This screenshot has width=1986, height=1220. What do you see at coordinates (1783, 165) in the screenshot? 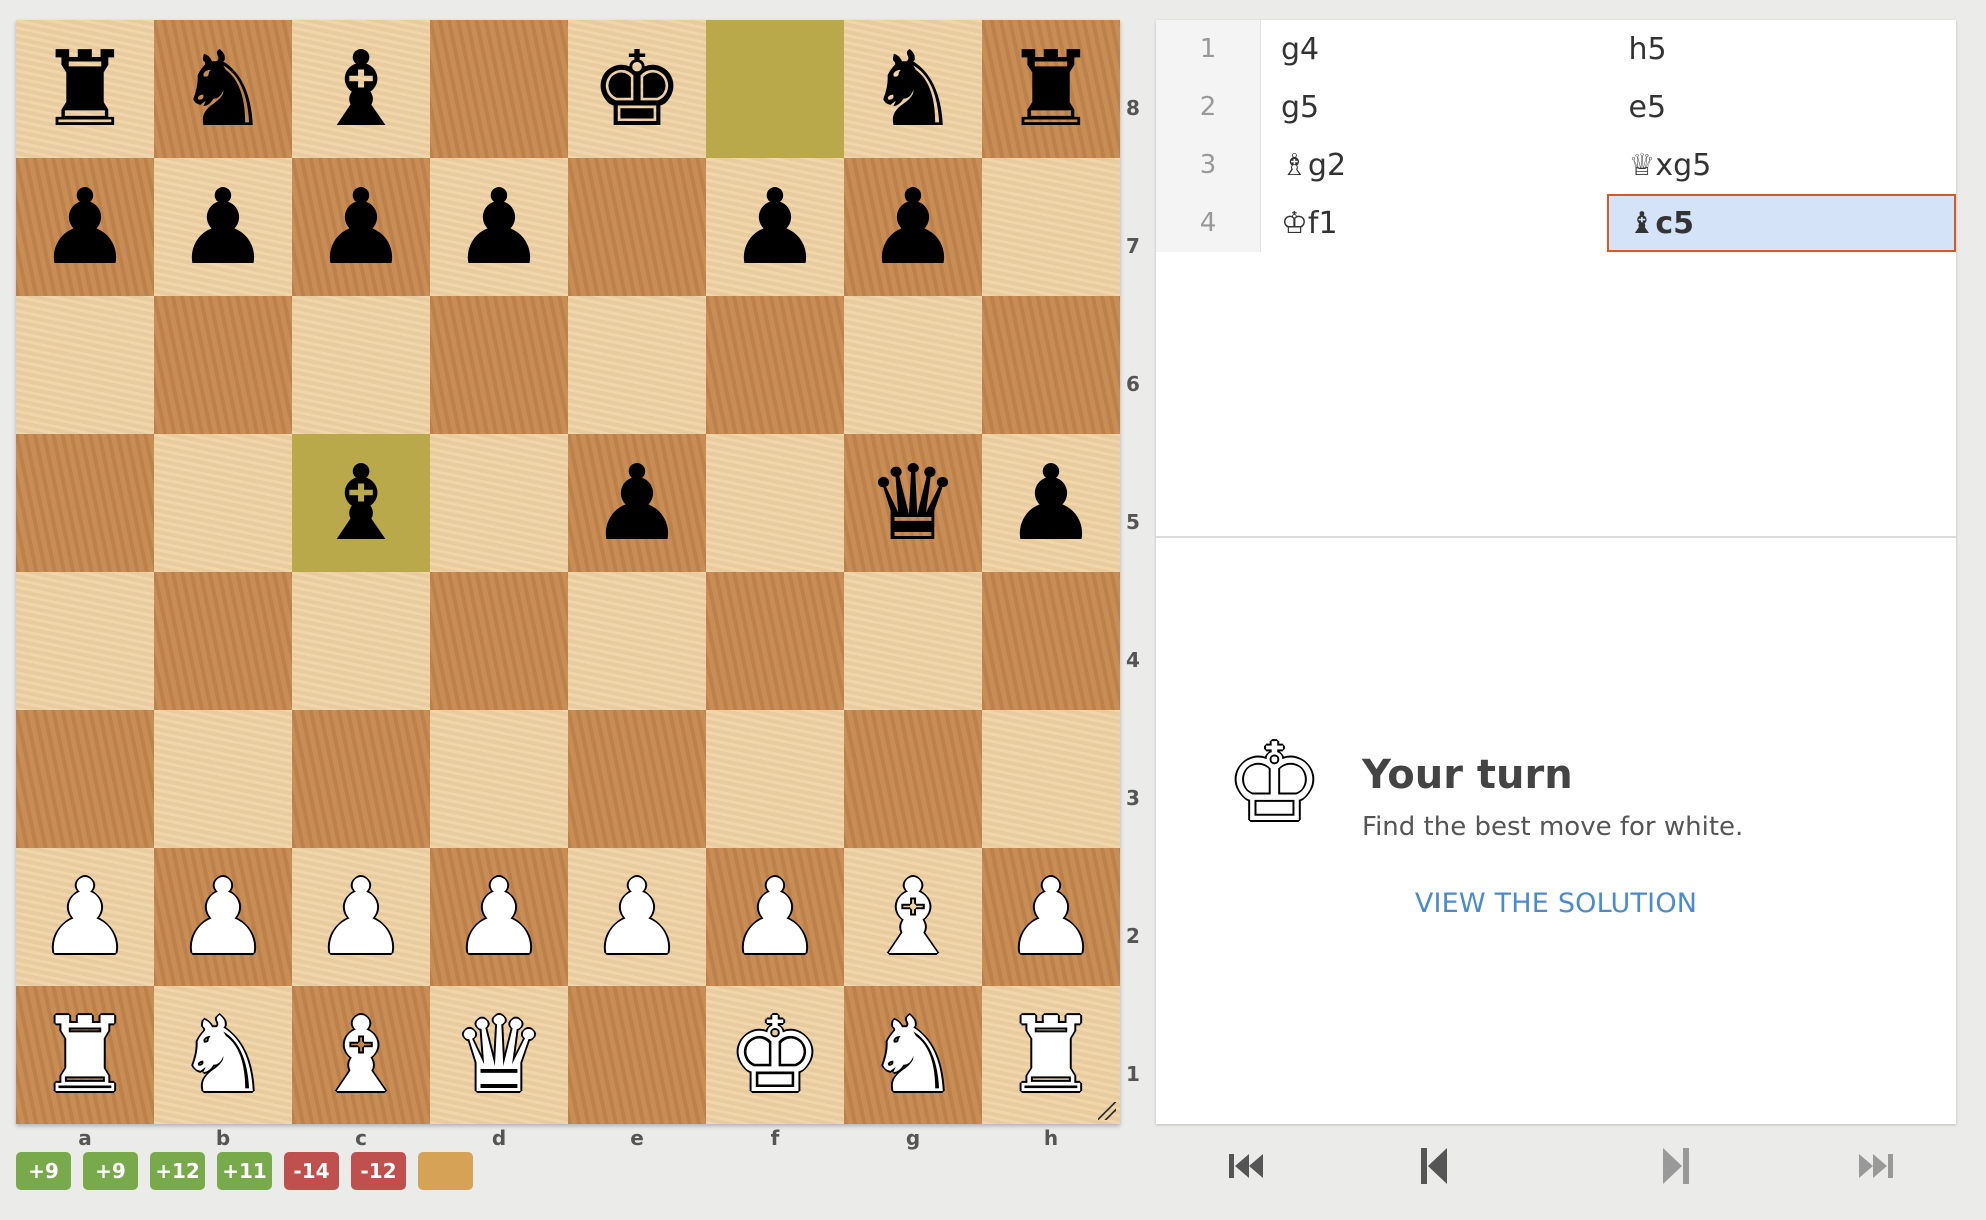
I see `black-move: ♕xg5` at bounding box center [1783, 165].